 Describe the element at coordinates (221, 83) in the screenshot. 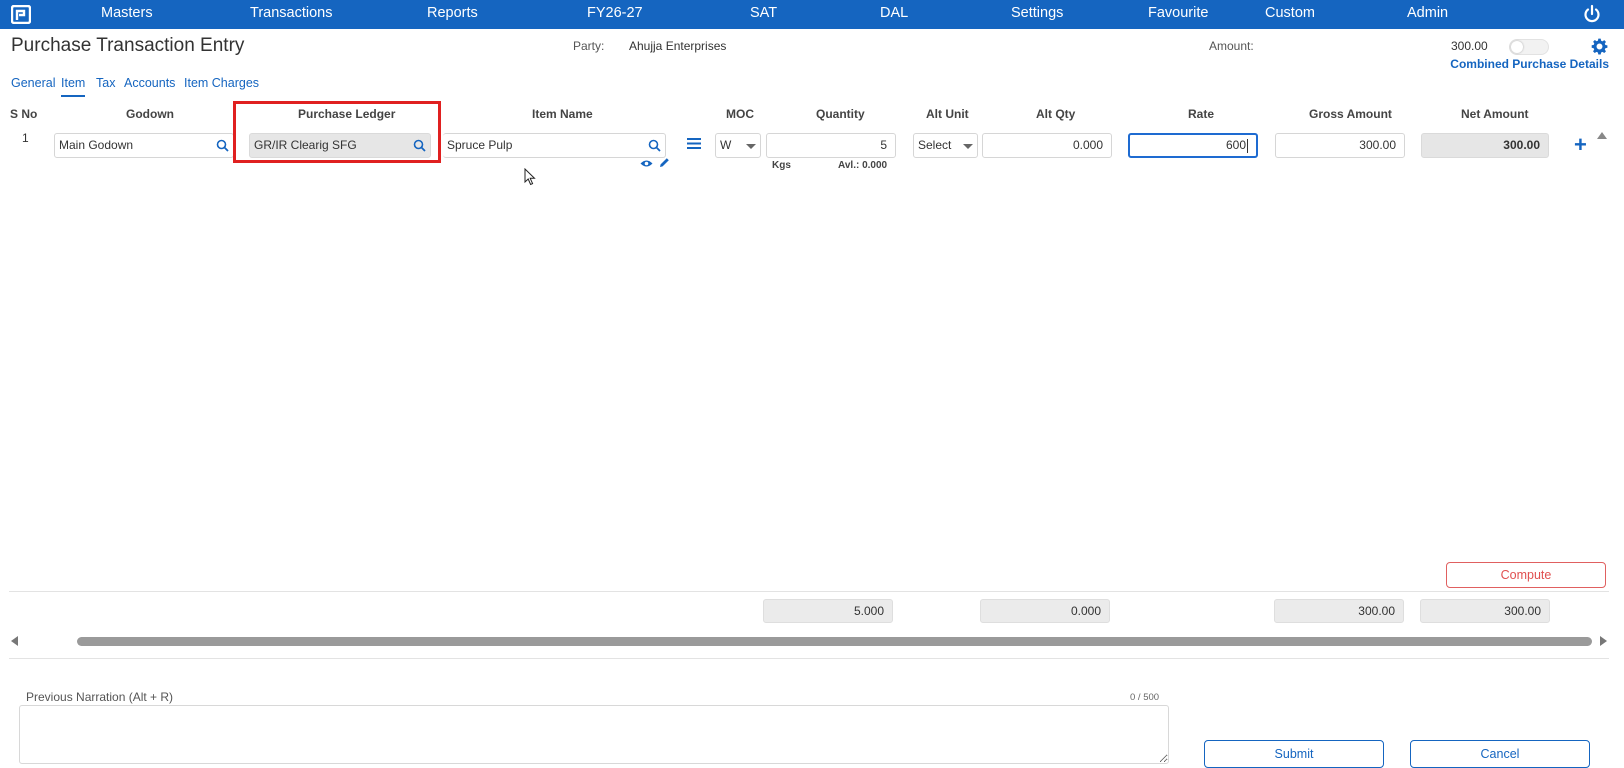

I see `tab-item-charges: Item Charges` at that location.